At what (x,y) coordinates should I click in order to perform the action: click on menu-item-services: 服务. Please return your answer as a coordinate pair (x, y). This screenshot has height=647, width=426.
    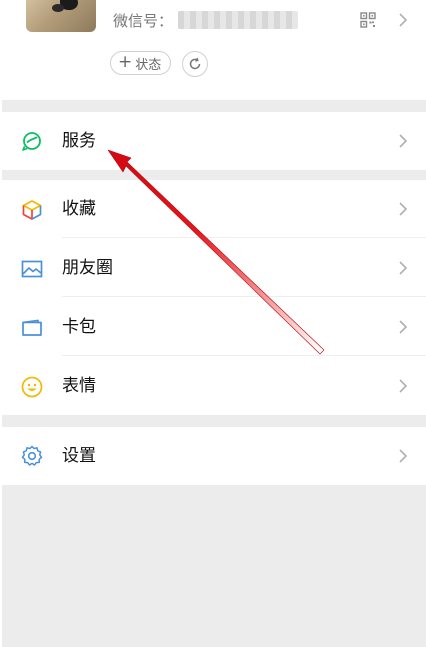
    Looking at the image, I should click on (213, 141).